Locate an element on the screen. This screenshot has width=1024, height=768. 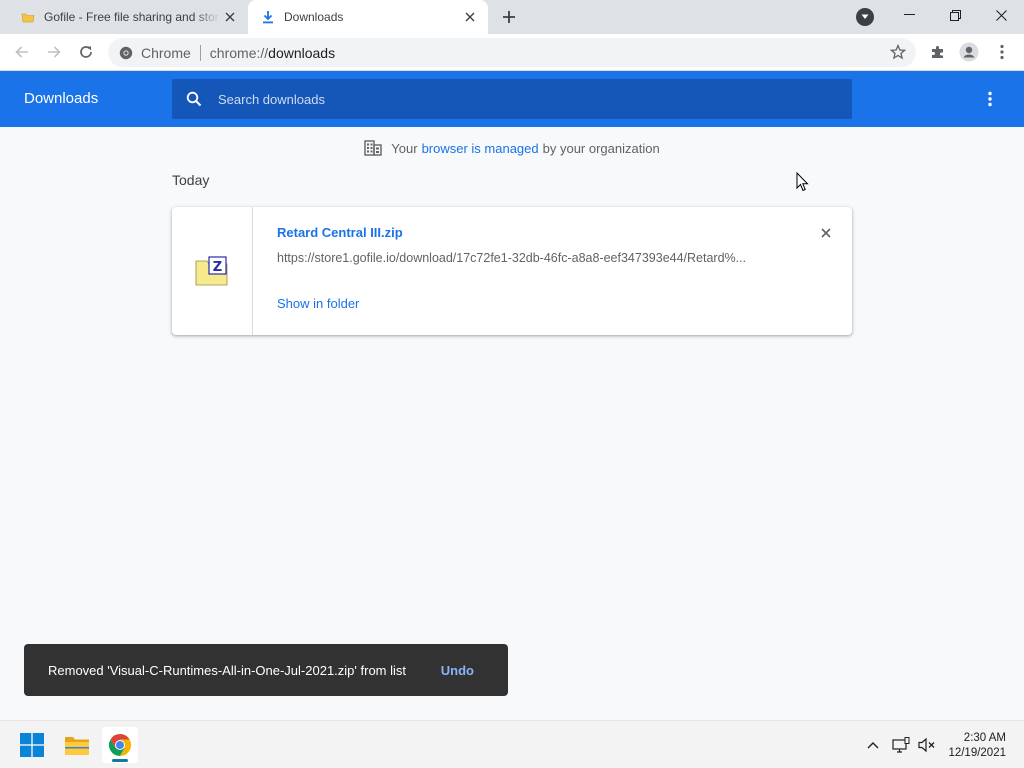
clock-date: 12/19/2021 is located at coordinates (977, 753).